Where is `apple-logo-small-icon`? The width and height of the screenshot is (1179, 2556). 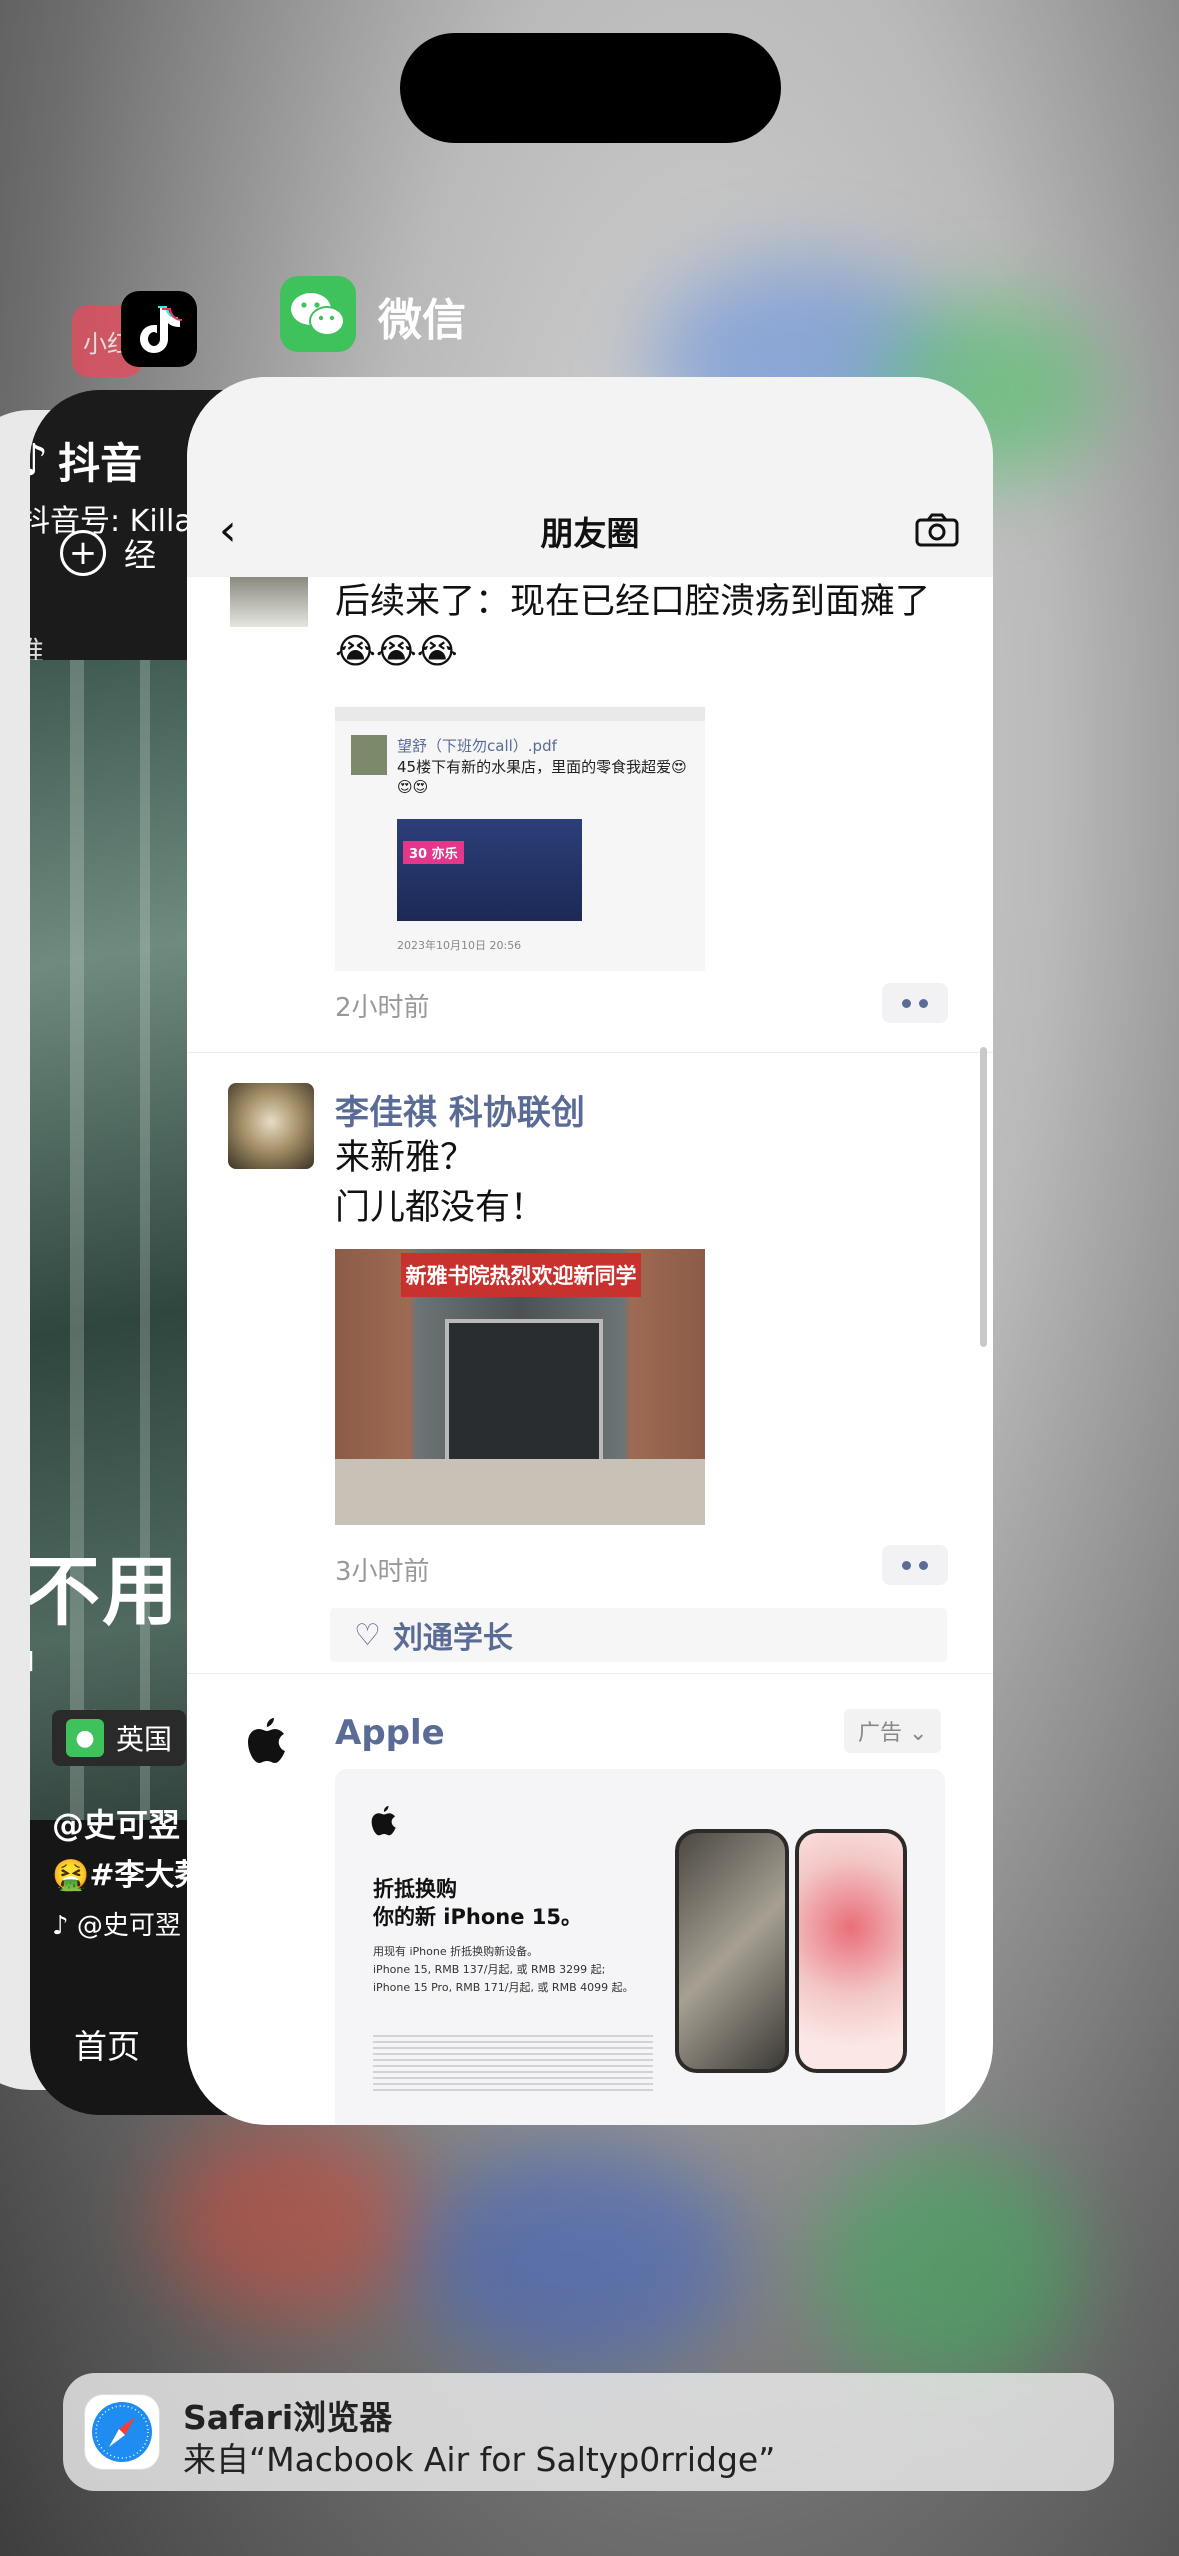
apple-logo-small-icon is located at coordinates (384, 1823).